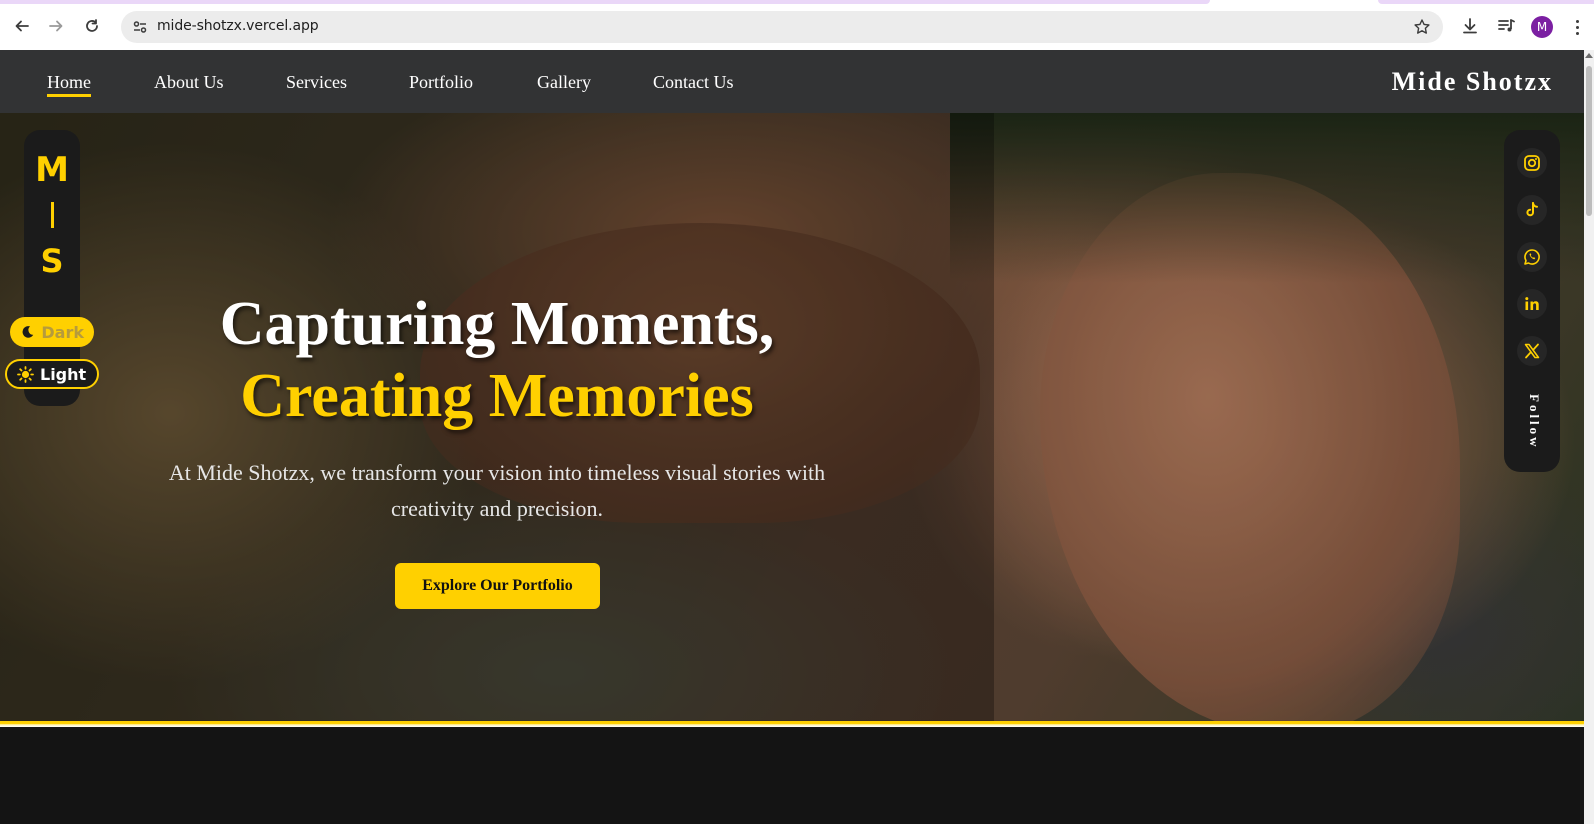 The image size is (1594, 824). Describe the element at coordinates (782, 27) in the screenshot. I see `address-bar: mide-shotzx.vercel.app` at that location.